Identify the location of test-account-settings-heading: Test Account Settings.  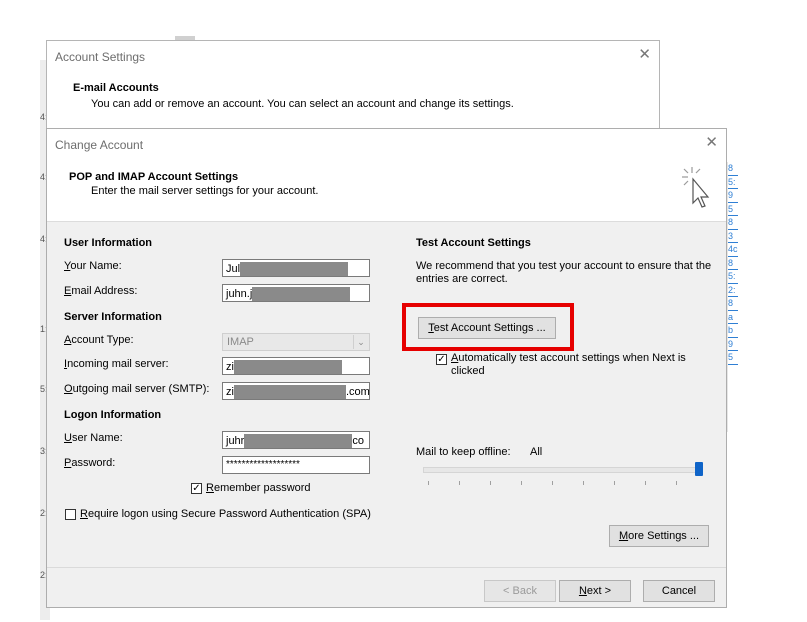
(473, 243).